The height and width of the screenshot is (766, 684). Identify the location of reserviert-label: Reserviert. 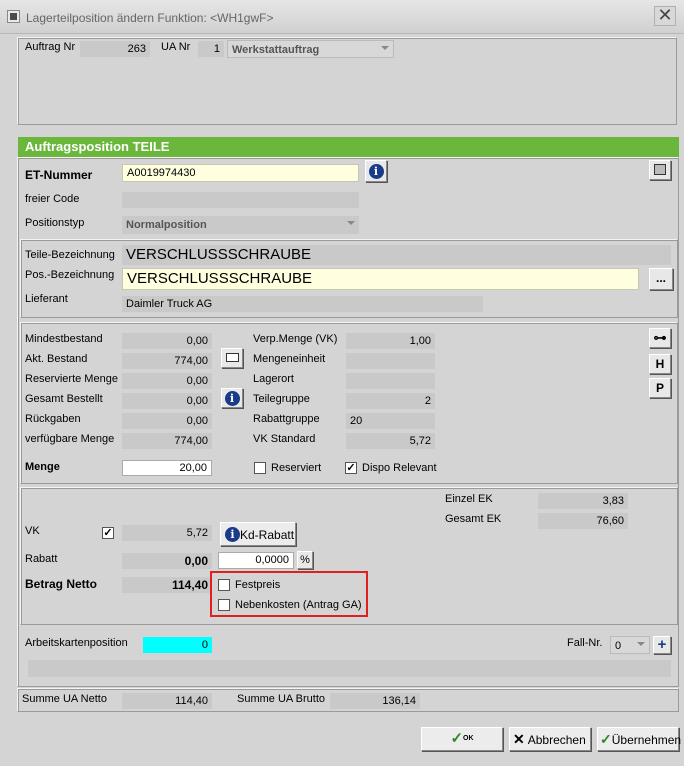
(296, 468).